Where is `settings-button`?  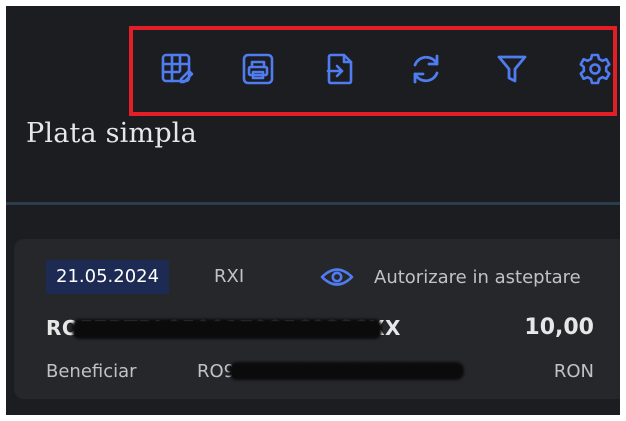
settings-button is located at coordinates (595, 69).